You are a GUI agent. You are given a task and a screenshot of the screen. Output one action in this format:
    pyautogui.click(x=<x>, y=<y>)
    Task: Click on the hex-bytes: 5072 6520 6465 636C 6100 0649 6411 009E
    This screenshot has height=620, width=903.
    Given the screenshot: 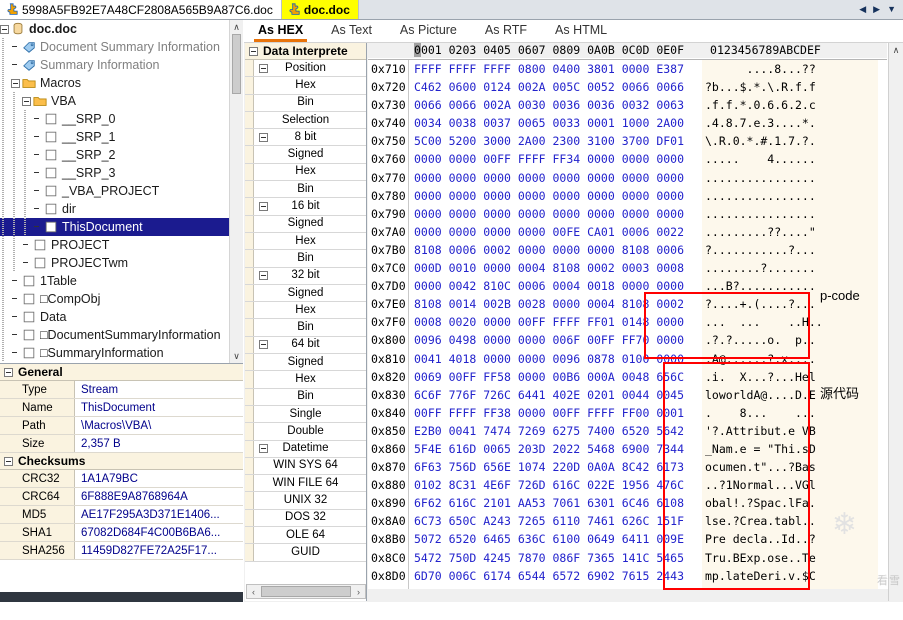 What is the action you would take?
    pyautogui.click(x=555, y=539)
    